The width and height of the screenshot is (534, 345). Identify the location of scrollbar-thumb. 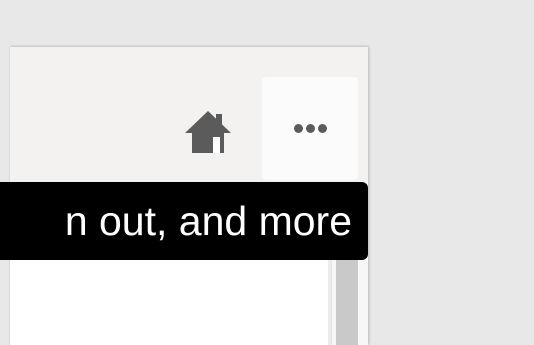
(347, 302).